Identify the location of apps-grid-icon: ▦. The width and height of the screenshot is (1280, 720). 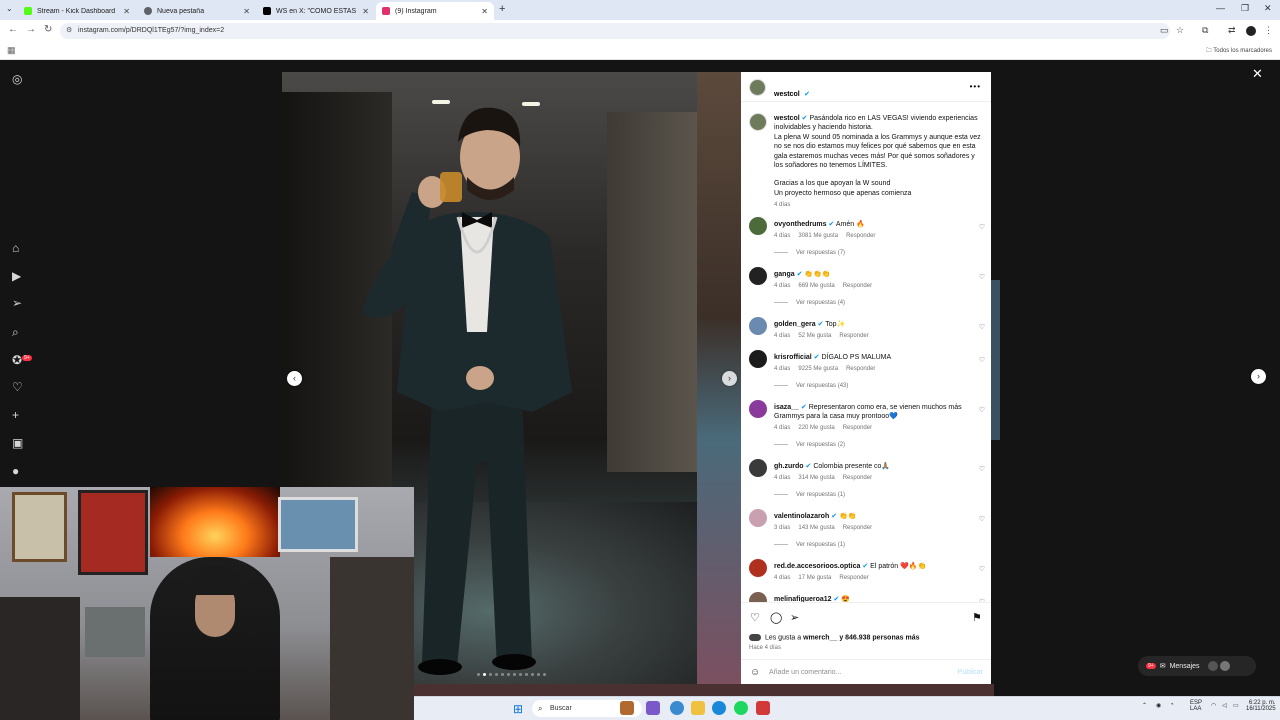
(11, 50).